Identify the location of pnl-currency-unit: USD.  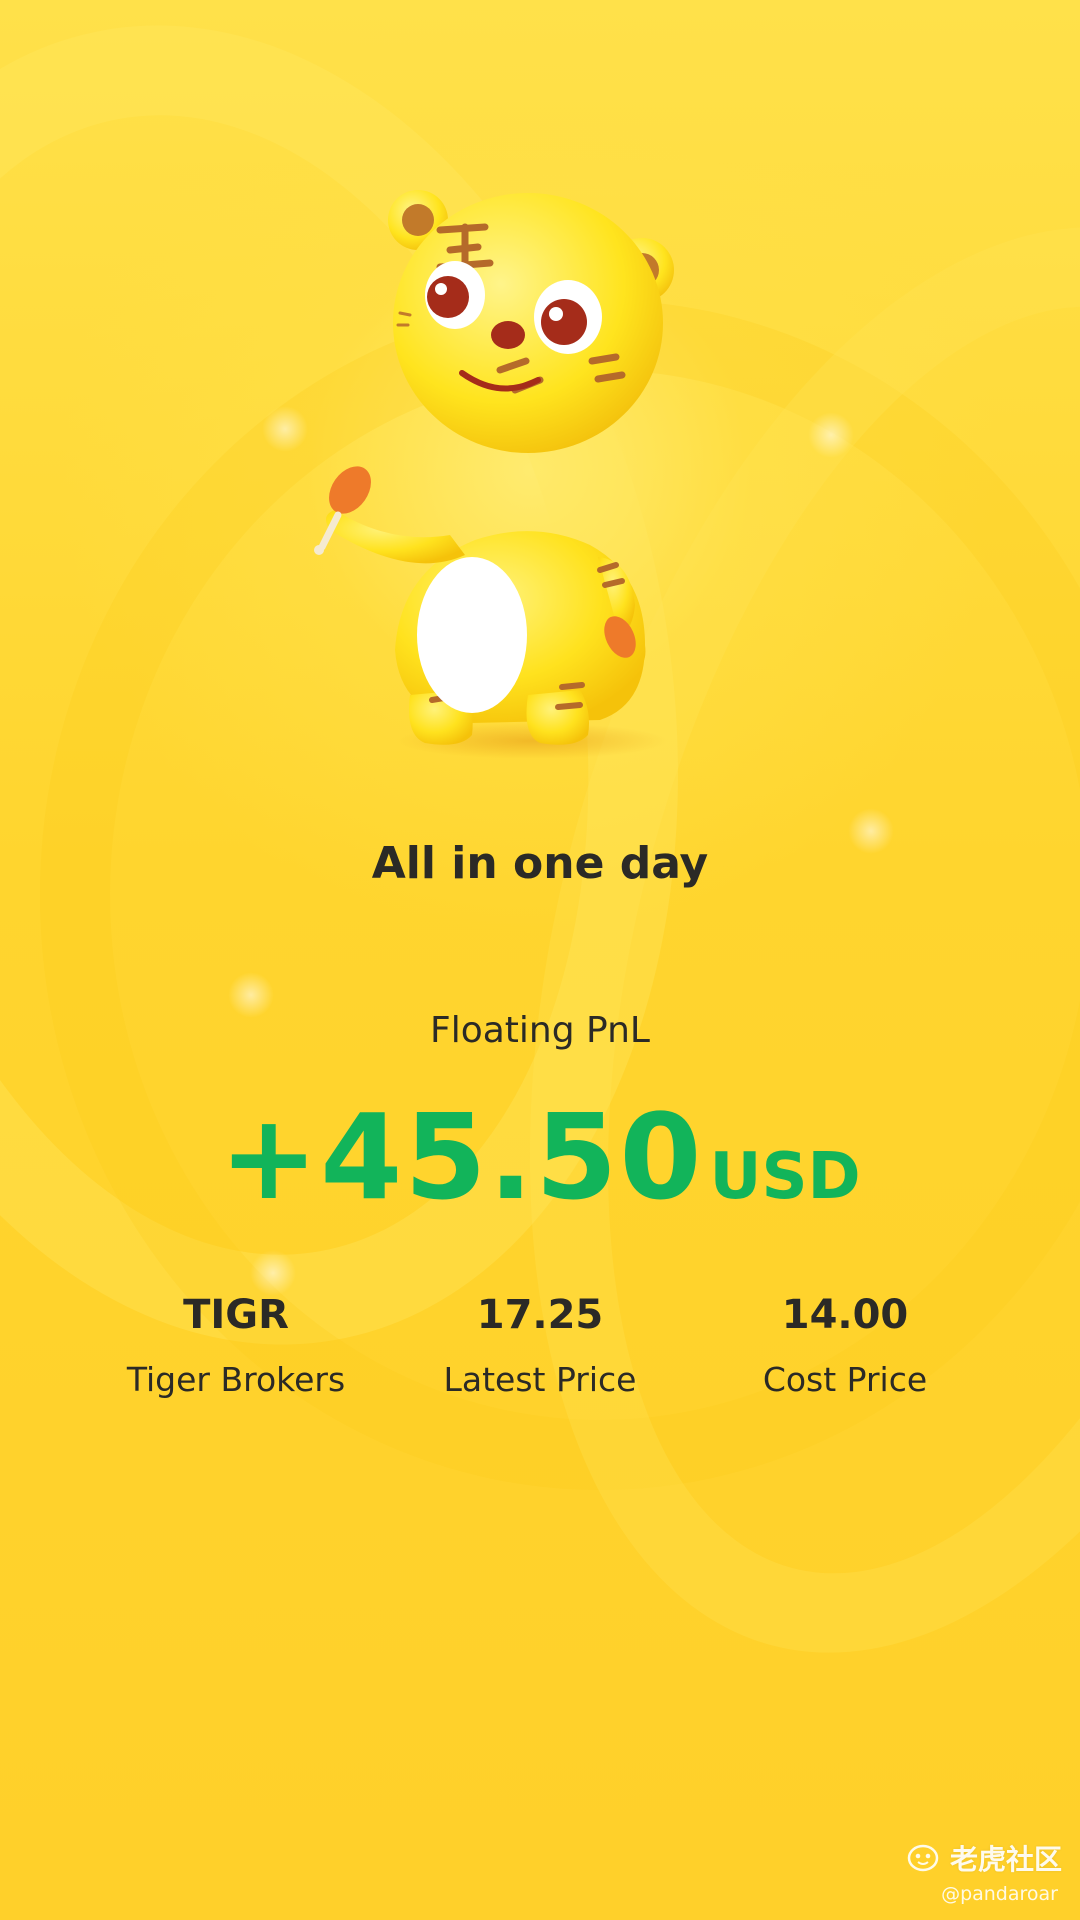
(785, 1177).